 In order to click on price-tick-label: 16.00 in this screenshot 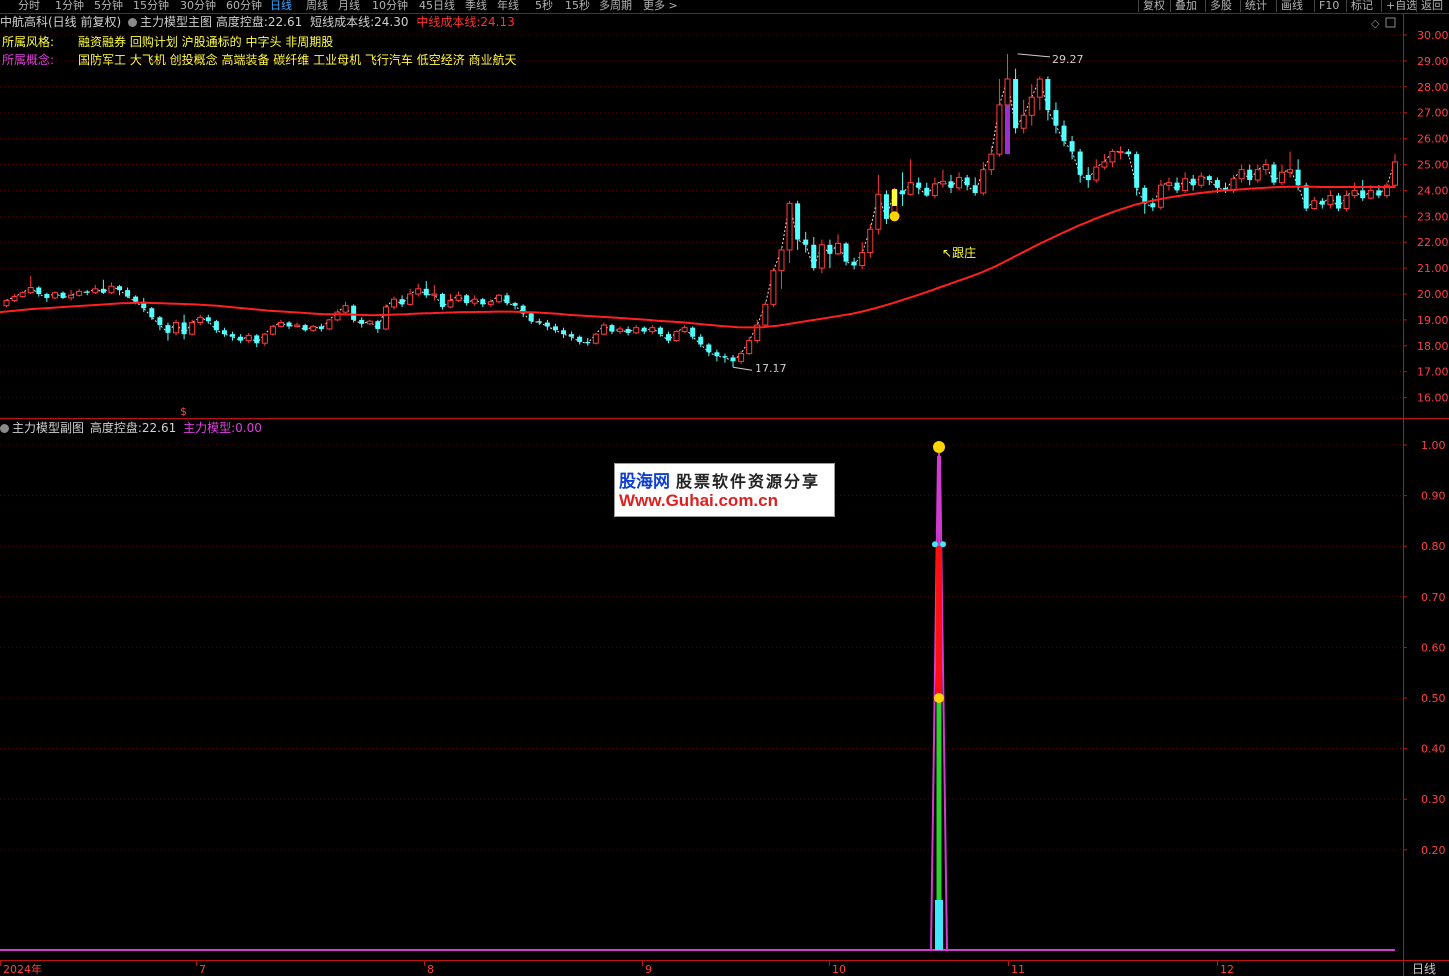, I will do `click(1433, 398)`.